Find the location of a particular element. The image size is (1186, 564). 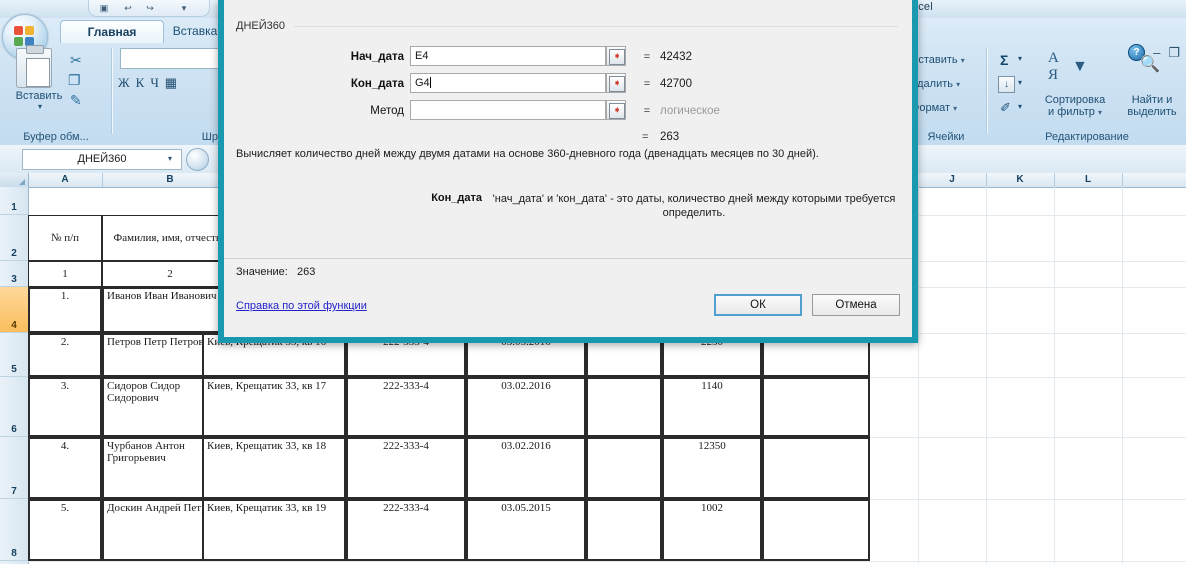

table-header-num: № п/п is located at coordinates (65, 238).